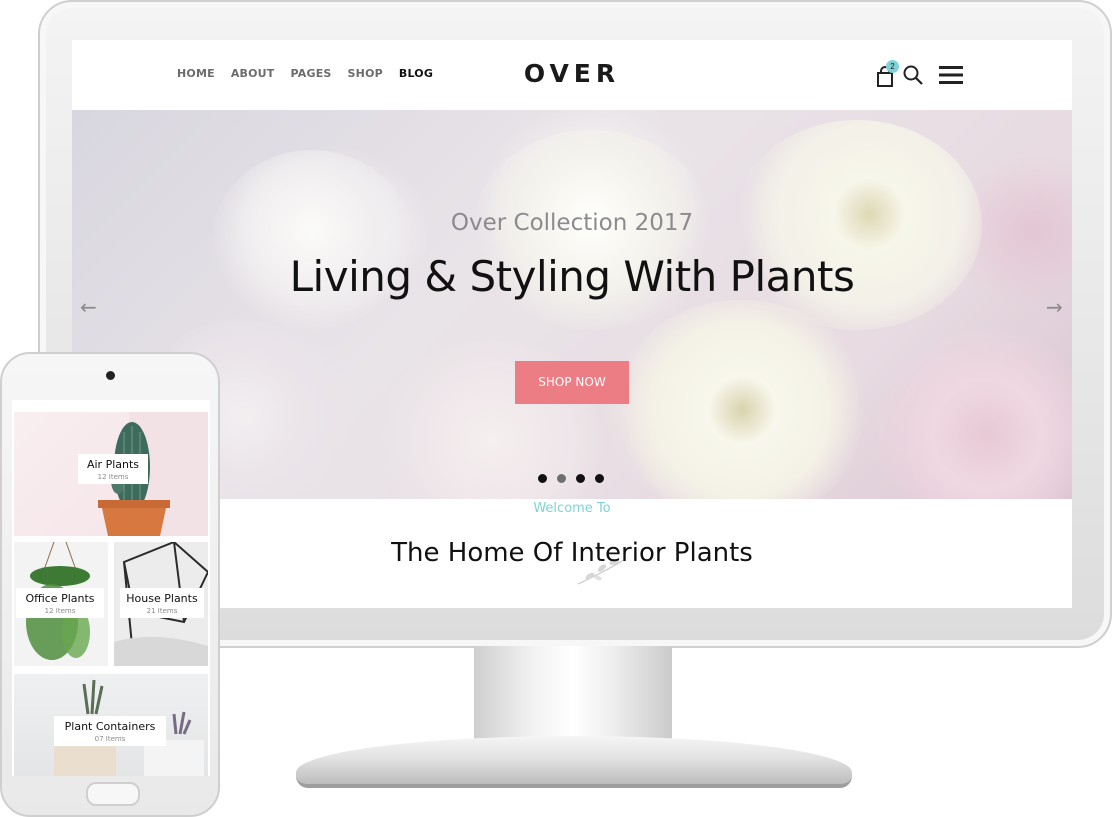 This screenshot has width=1114, height=817. Describe the element at coordinates (572, 276) in the screenshot. I see `hero-title: Living & Styling With Plants` at that location.